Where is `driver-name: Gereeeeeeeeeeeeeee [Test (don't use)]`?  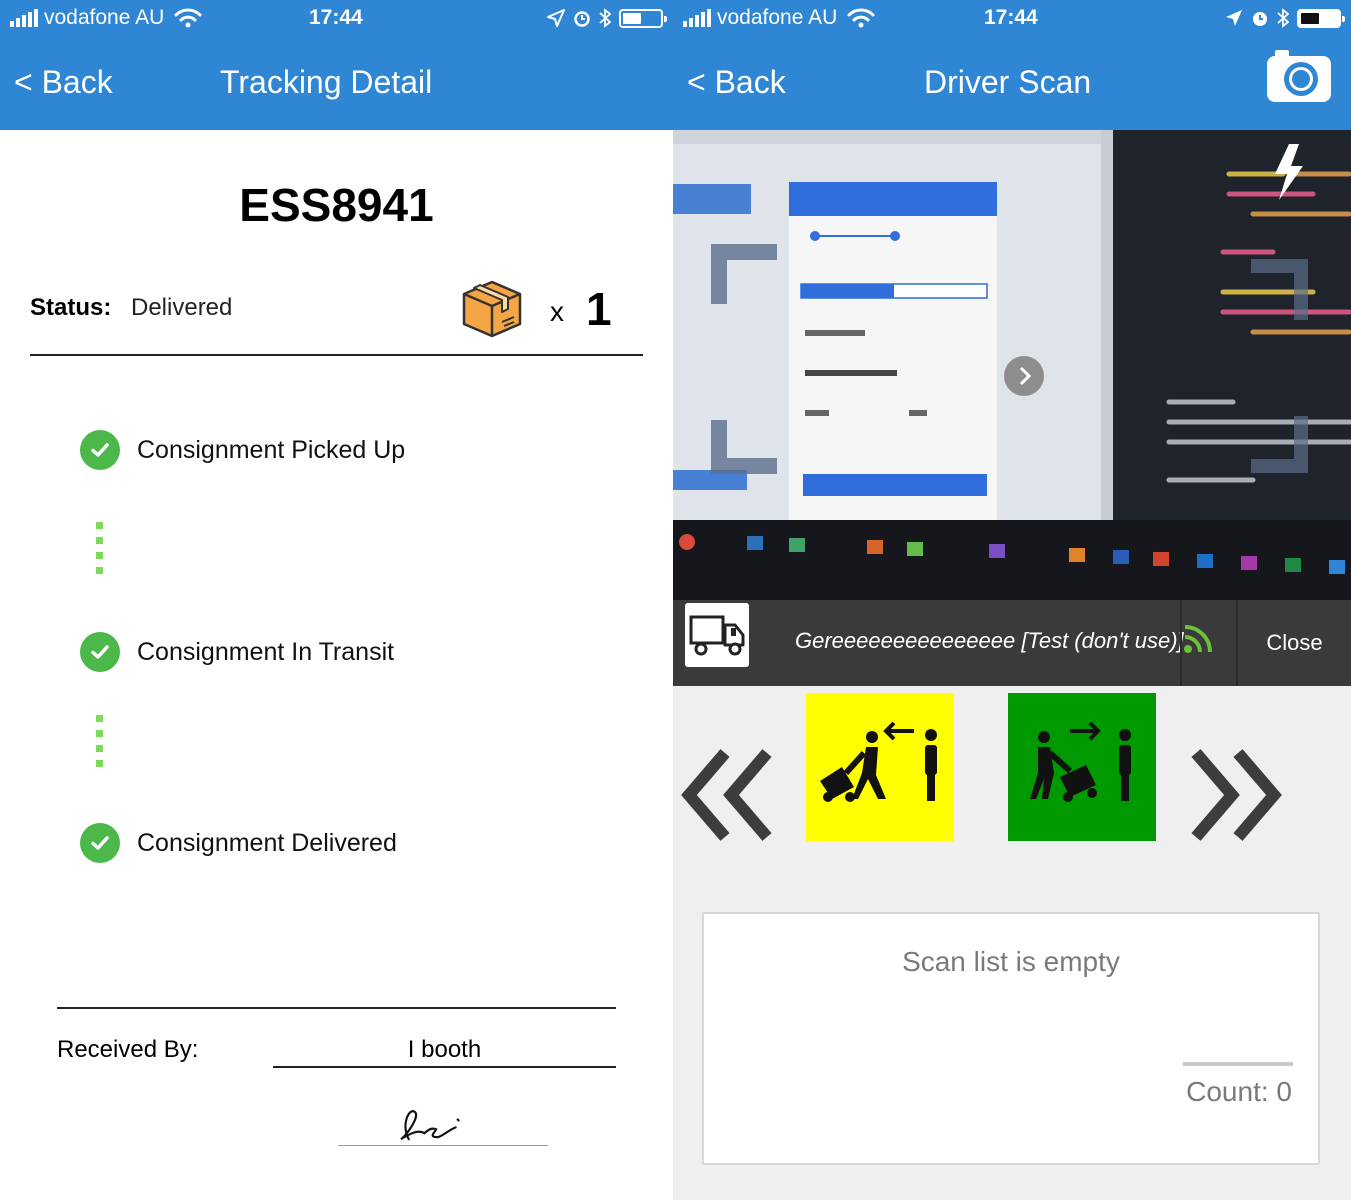 driver-name: Gereeeeeeeeeeeeeee [Test (don't use)] is located at coordinates (989, 640).